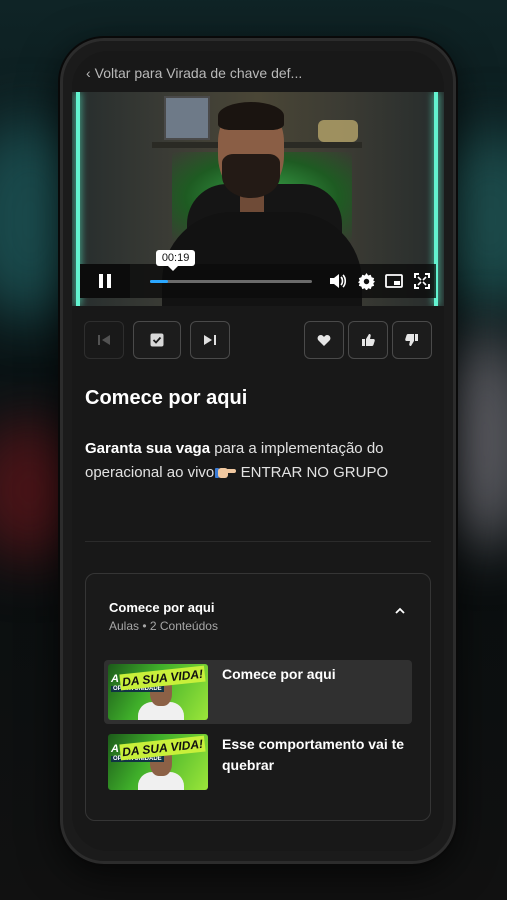 Image resolution: width=507 pixels, height=900 pixels. I want to click on pause-bar-right, so click(109, 281).